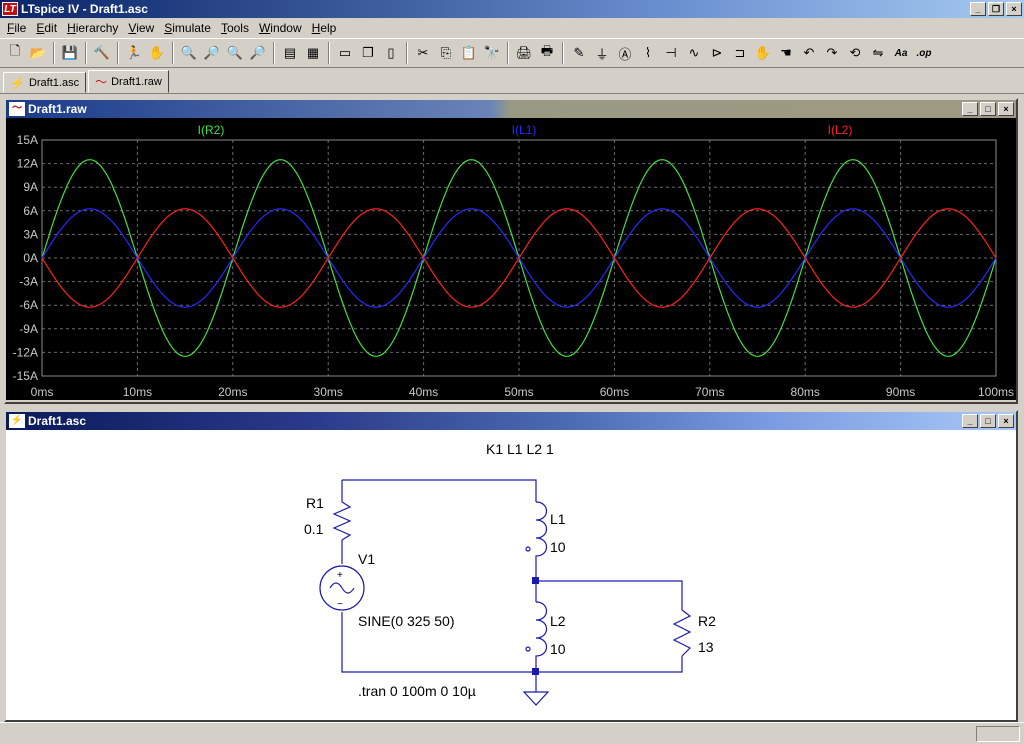 The height and width of the screenshot is (744, 1024). Describe the element at coordinates (315, 503) in the screenshot. I see `r1-name: R1` at that location.